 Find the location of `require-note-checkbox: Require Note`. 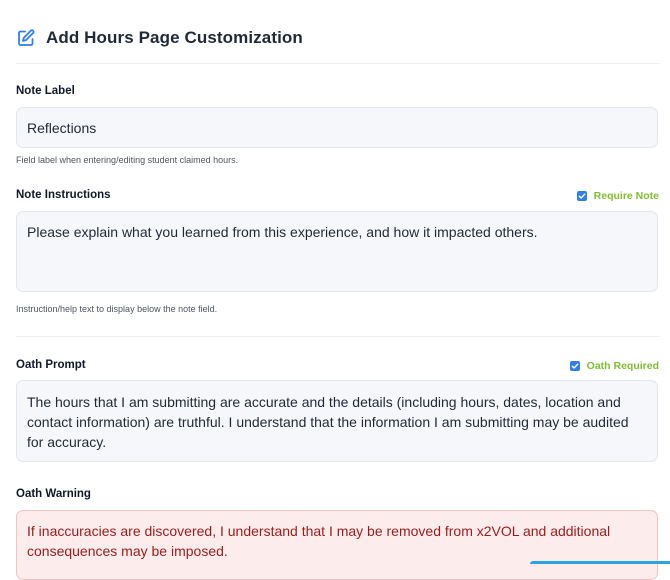

require-note-checkbox: Require Note is located at coordinates (617, 196).